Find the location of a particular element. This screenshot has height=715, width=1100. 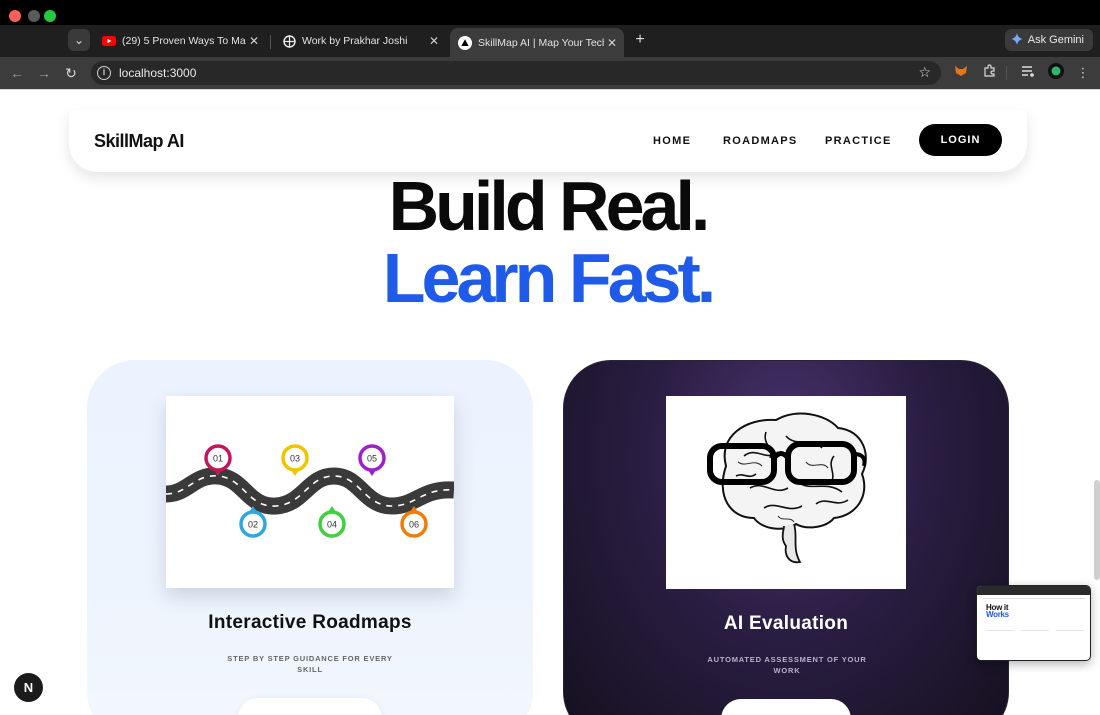

roadmaps-card-button is located at coordinates (310, 706).